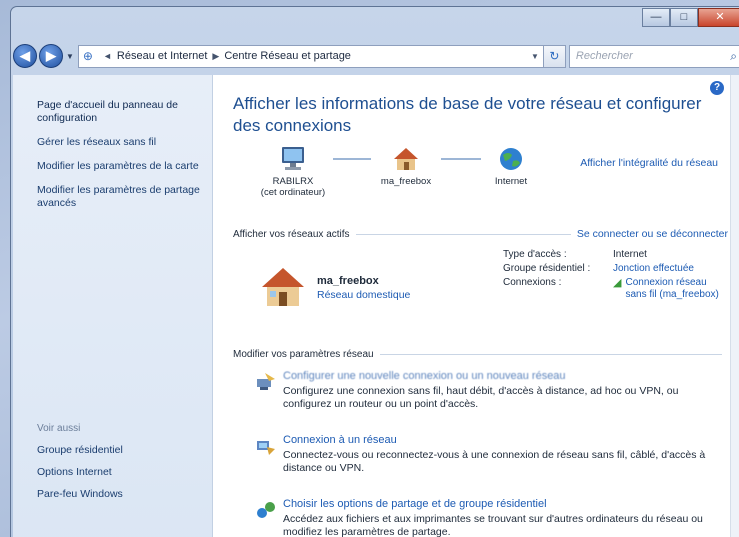 The width and height of the screenshot is (739, 537). I want to click on back-arrow-icon: ◀, so click(25, 56).